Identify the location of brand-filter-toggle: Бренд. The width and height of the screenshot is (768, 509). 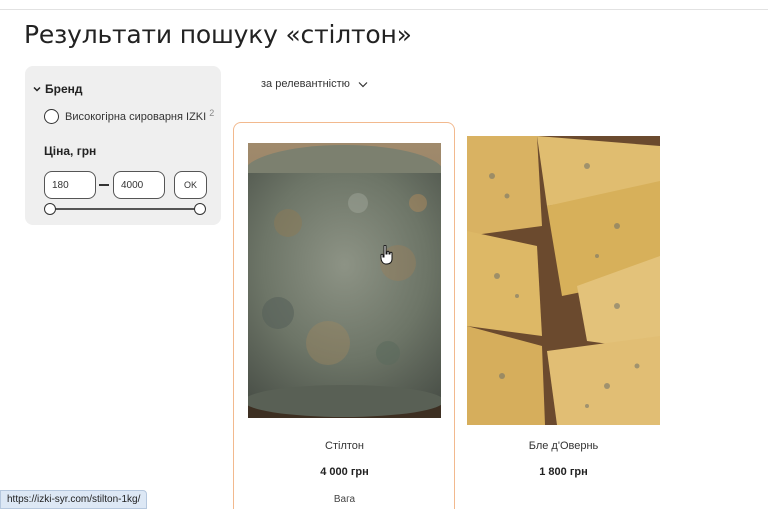
(58, 89).